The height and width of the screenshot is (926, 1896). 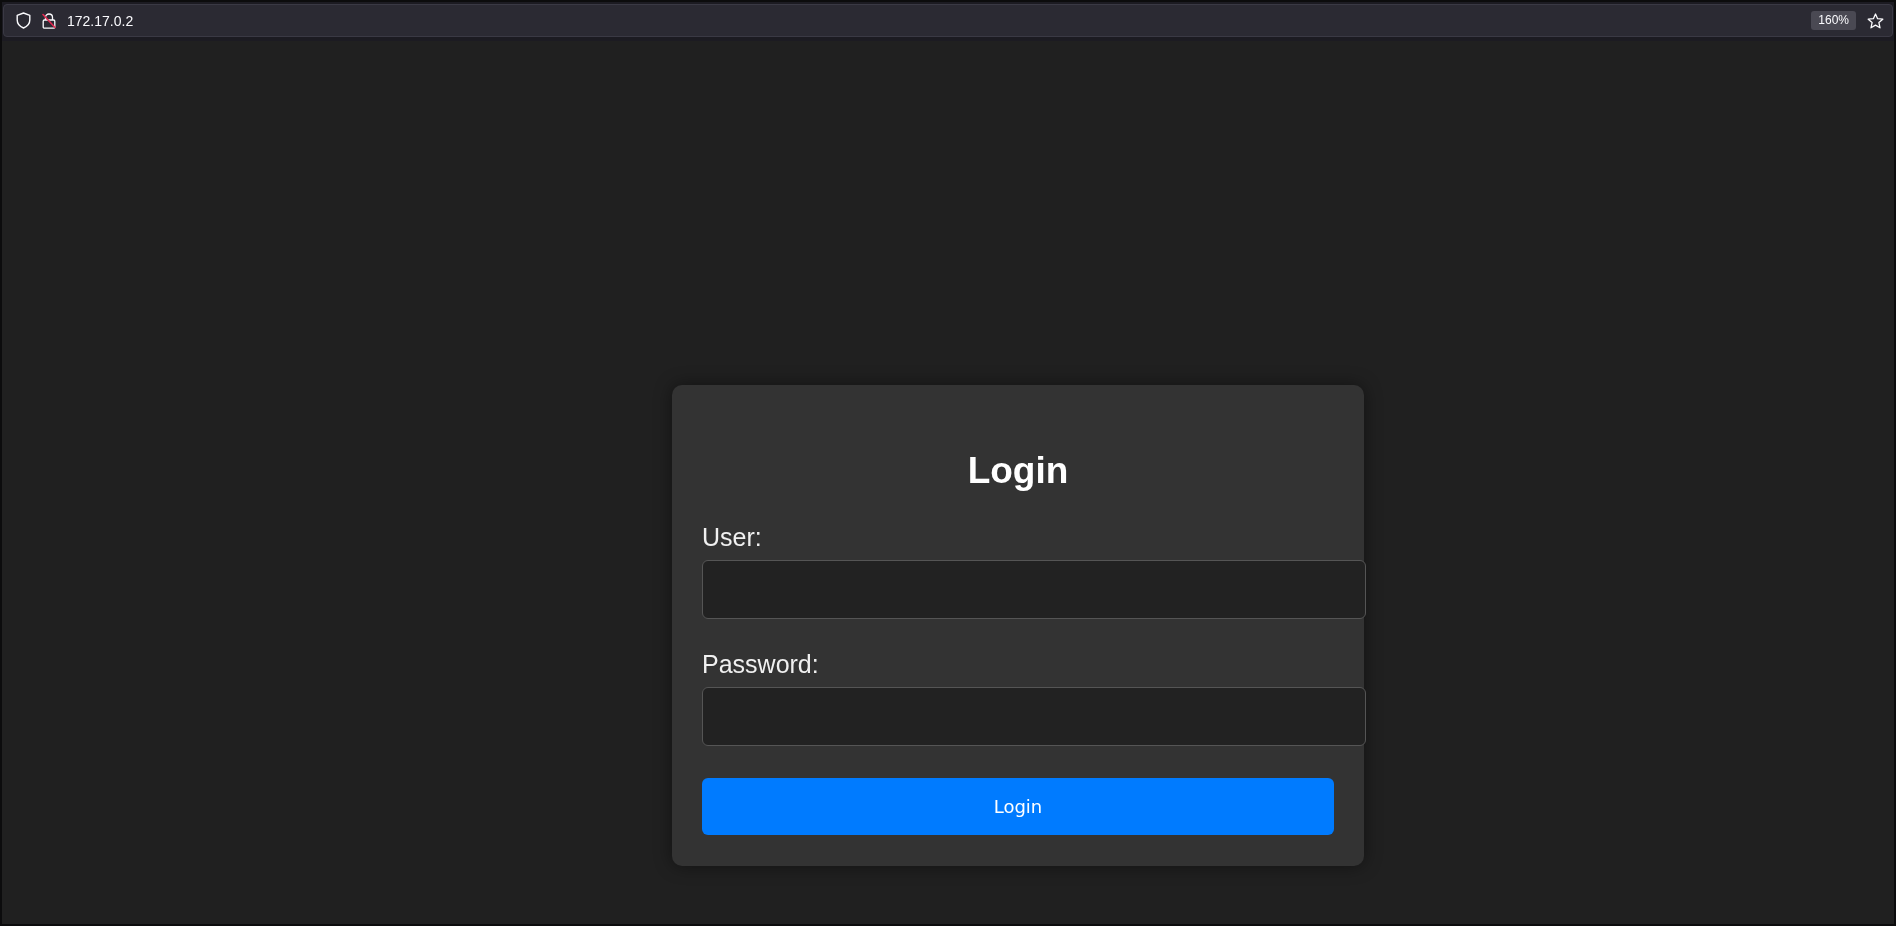 I want to click on login-title: Login, so click(x=1018, y=471).